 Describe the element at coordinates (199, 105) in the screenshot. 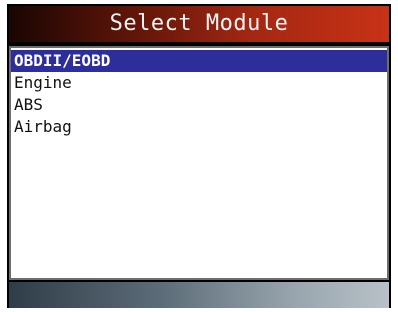

I see `module-item-abs: ABS` at that location.